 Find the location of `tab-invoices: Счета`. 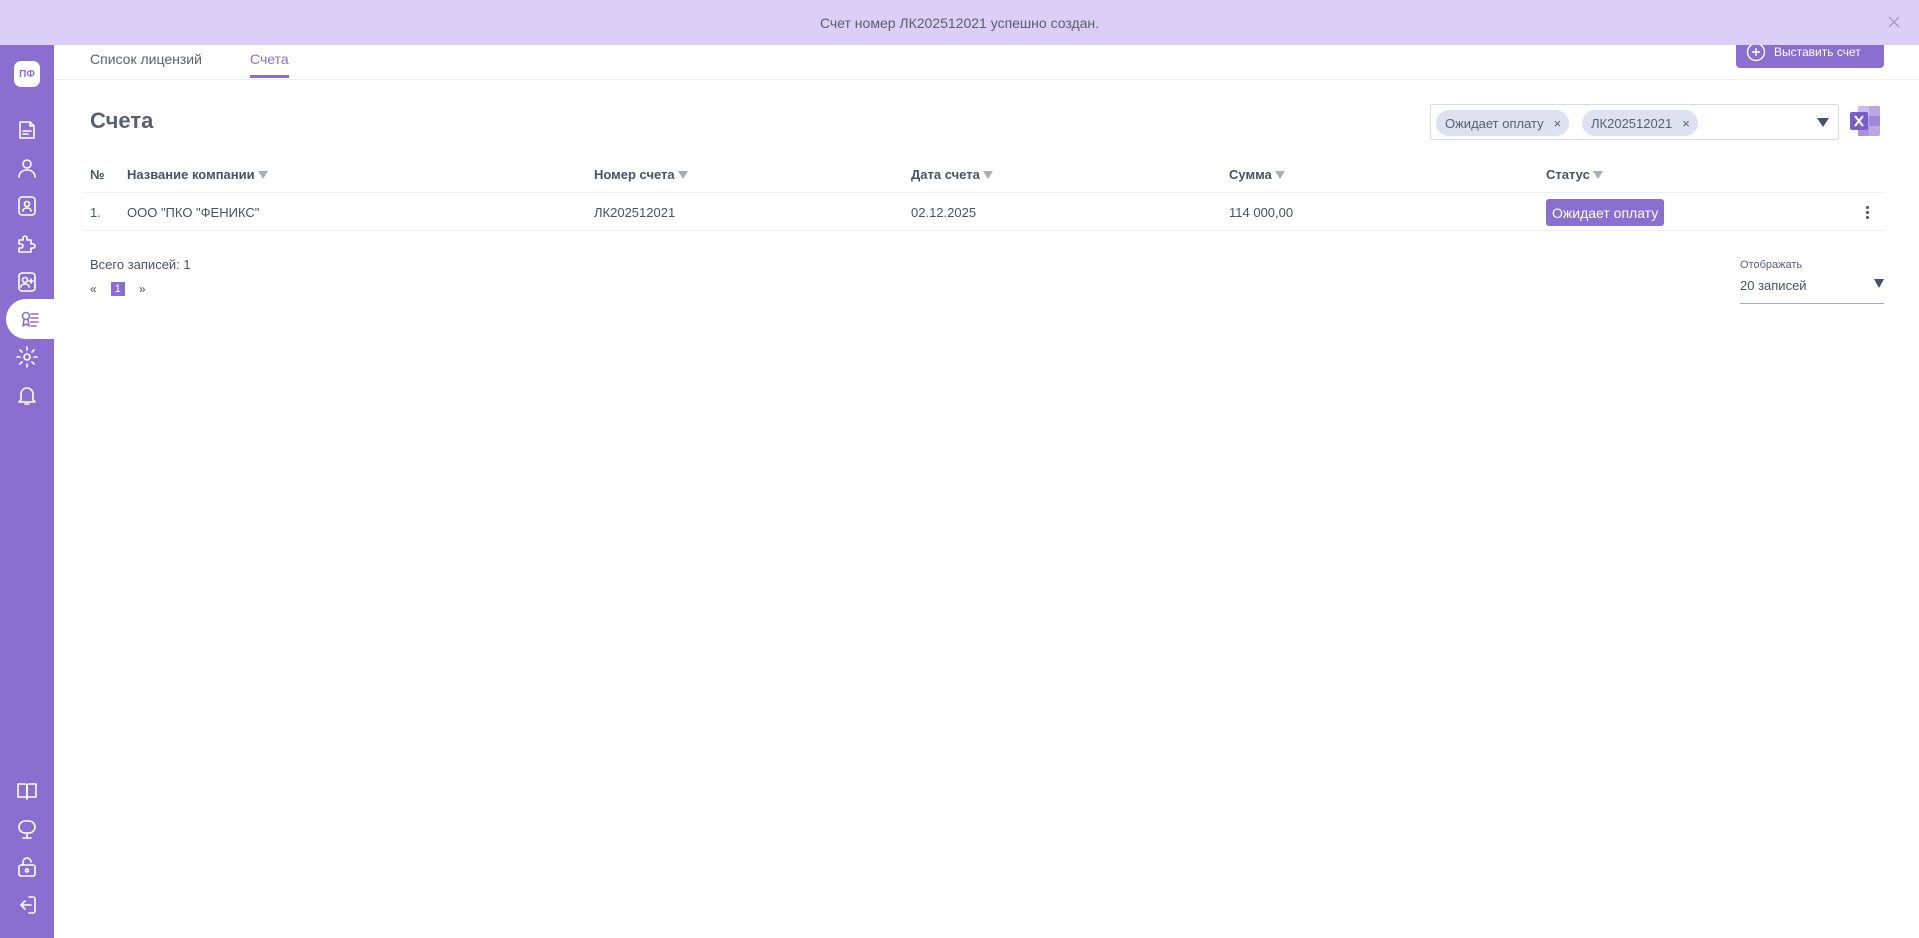

tab-invoices: Счета is located at coordinates (269, 64).